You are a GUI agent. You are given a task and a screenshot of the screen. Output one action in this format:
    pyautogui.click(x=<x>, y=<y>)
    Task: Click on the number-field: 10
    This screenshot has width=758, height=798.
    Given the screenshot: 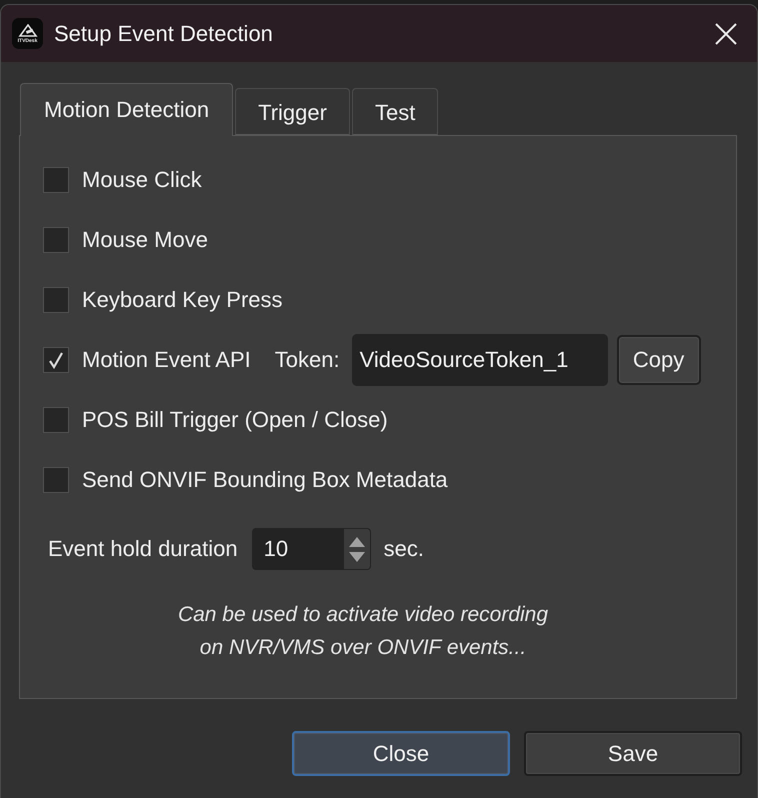 What is the action you would take?
    pyautogui.click(x=298, y=549)
    